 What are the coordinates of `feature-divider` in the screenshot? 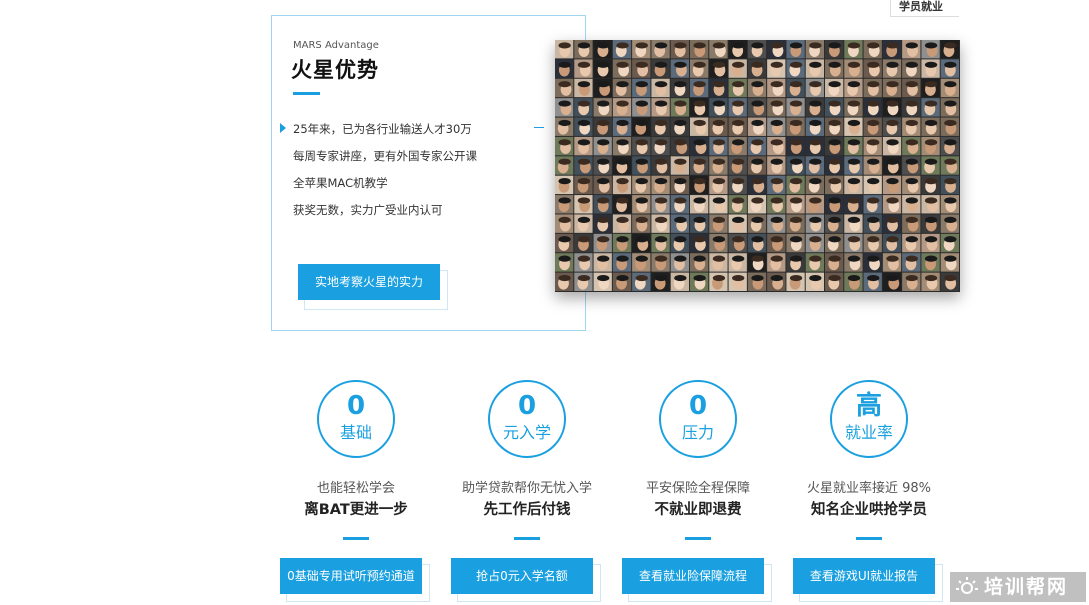 It's located at (869, 538).